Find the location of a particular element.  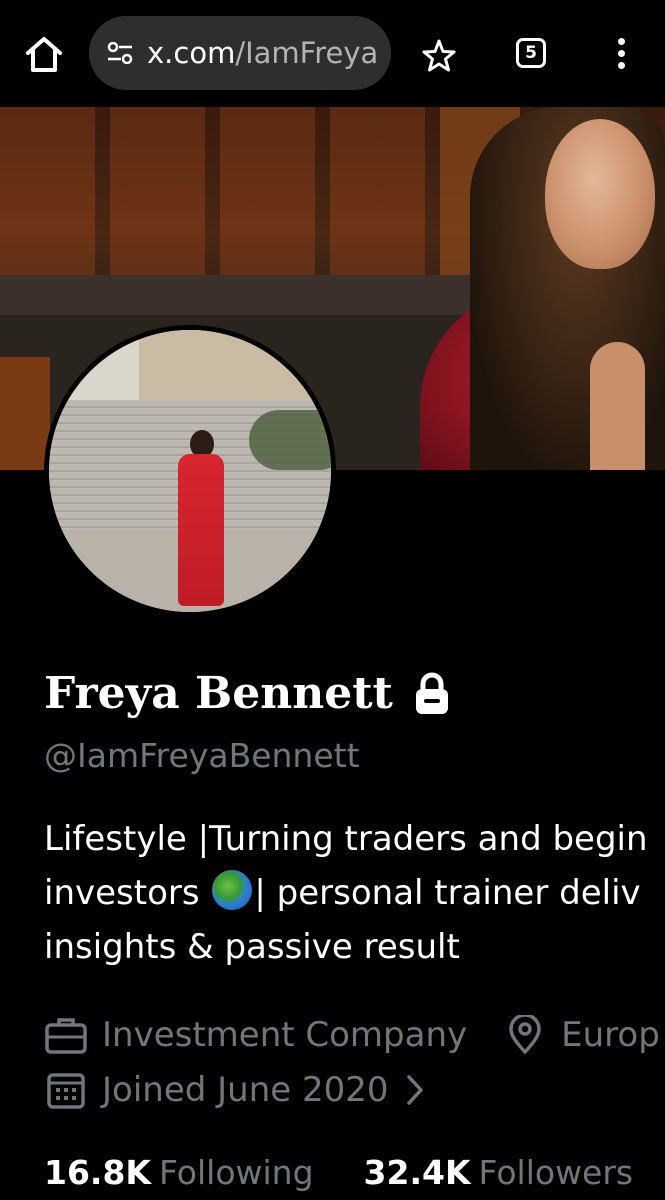

profile-joined-row: Joined June 2020 is located at coordinates (234, 1089).